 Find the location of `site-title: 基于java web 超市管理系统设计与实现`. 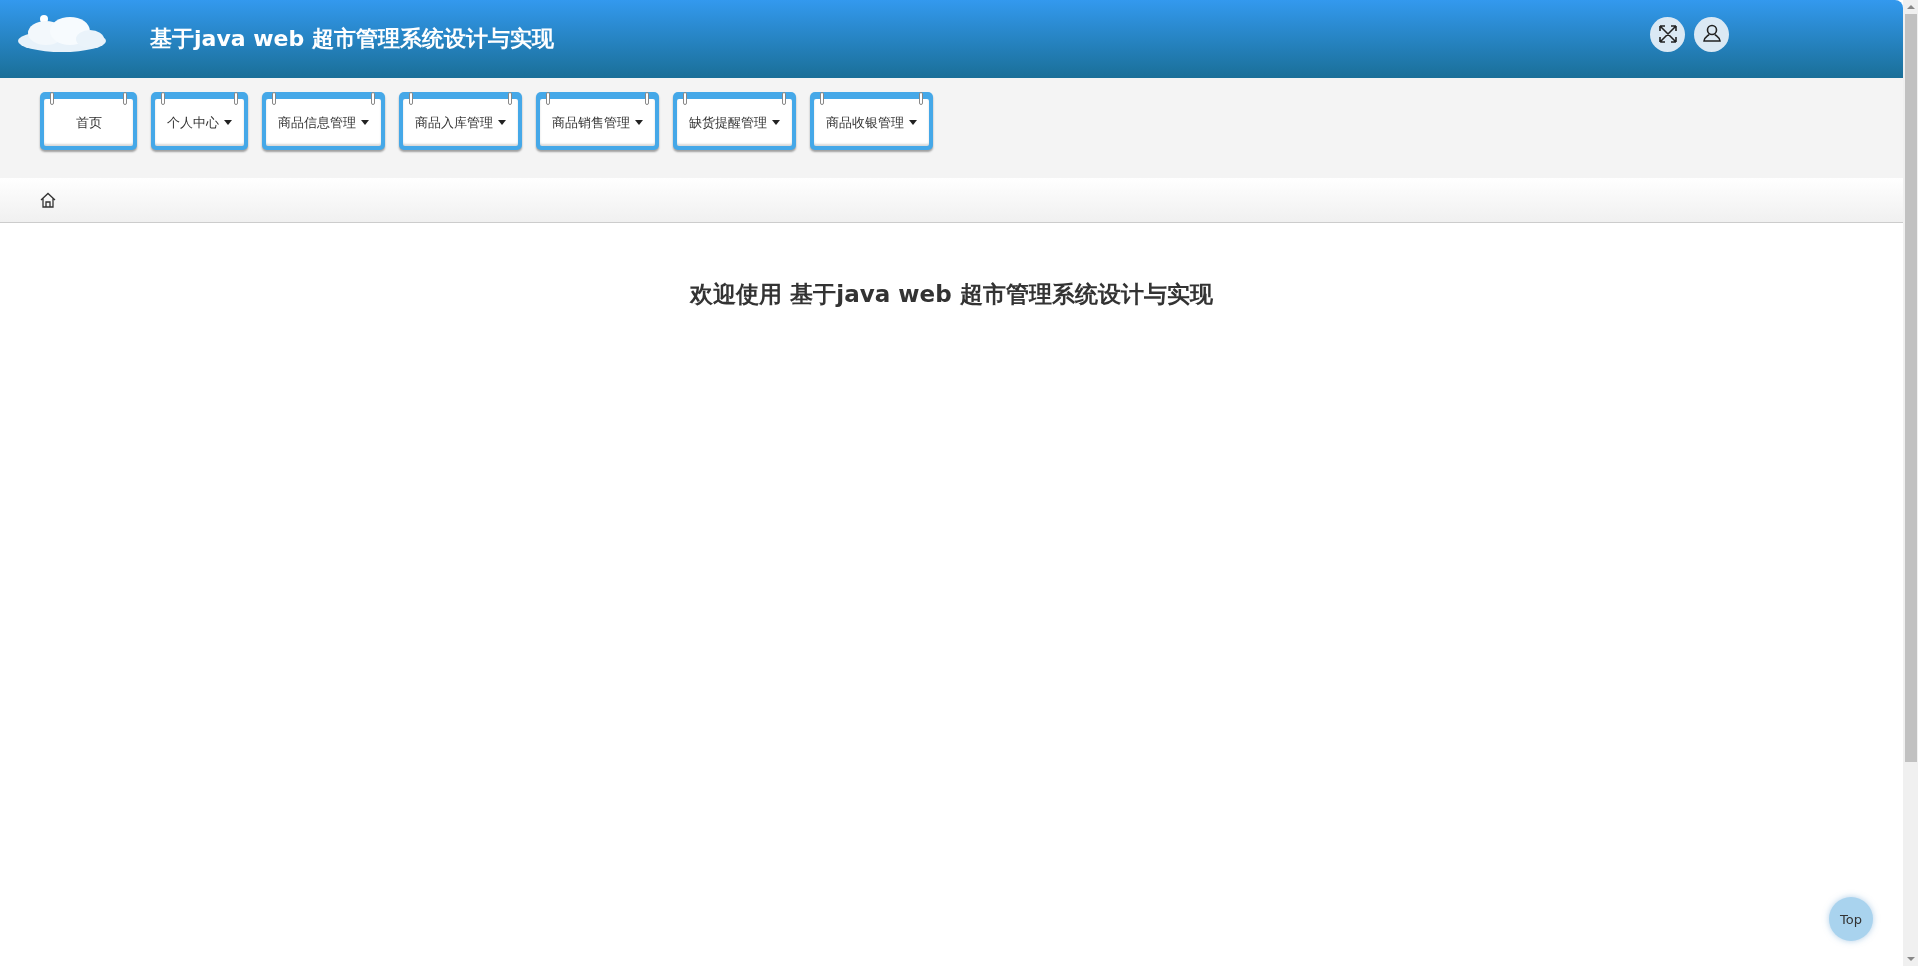

site-title: 基于java web 超市管理系统设计与实现 is located at coordinates (352, 39).